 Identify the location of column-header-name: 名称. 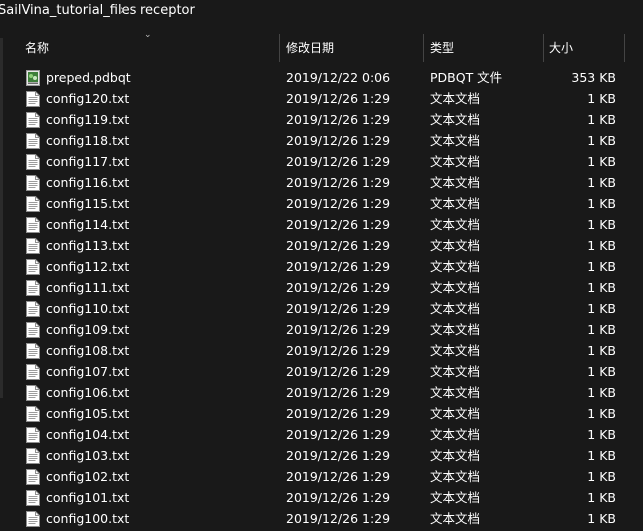
(37, 48).